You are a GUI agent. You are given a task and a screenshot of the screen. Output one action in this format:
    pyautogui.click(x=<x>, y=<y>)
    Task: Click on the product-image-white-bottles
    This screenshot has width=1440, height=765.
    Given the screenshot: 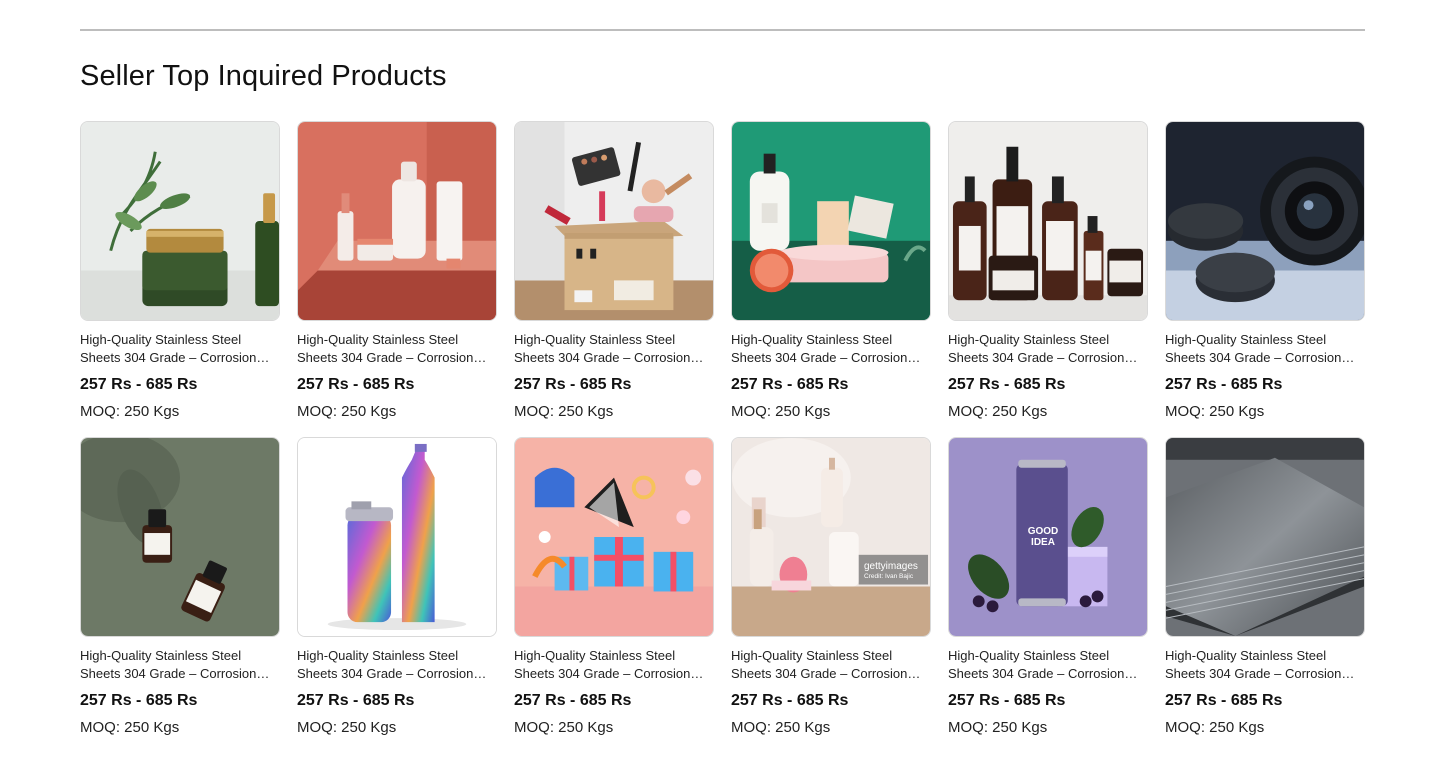 What is the action you would take?
    pyautogui.click(x=397, y=221)
    